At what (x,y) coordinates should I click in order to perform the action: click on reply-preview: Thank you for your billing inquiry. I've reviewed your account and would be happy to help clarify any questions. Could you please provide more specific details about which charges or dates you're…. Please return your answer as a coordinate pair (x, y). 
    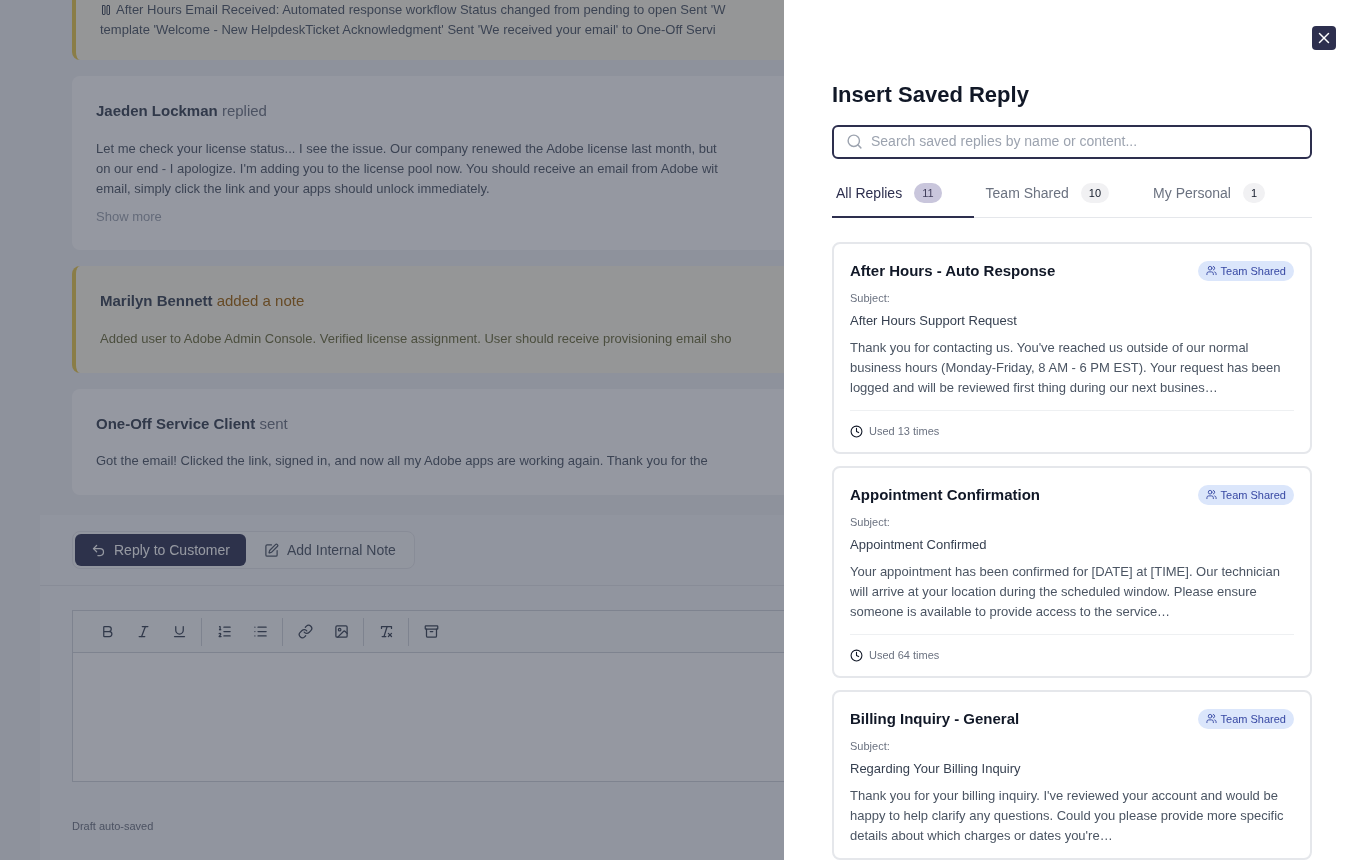
    Looking at the image, I should click on (1067, 816).